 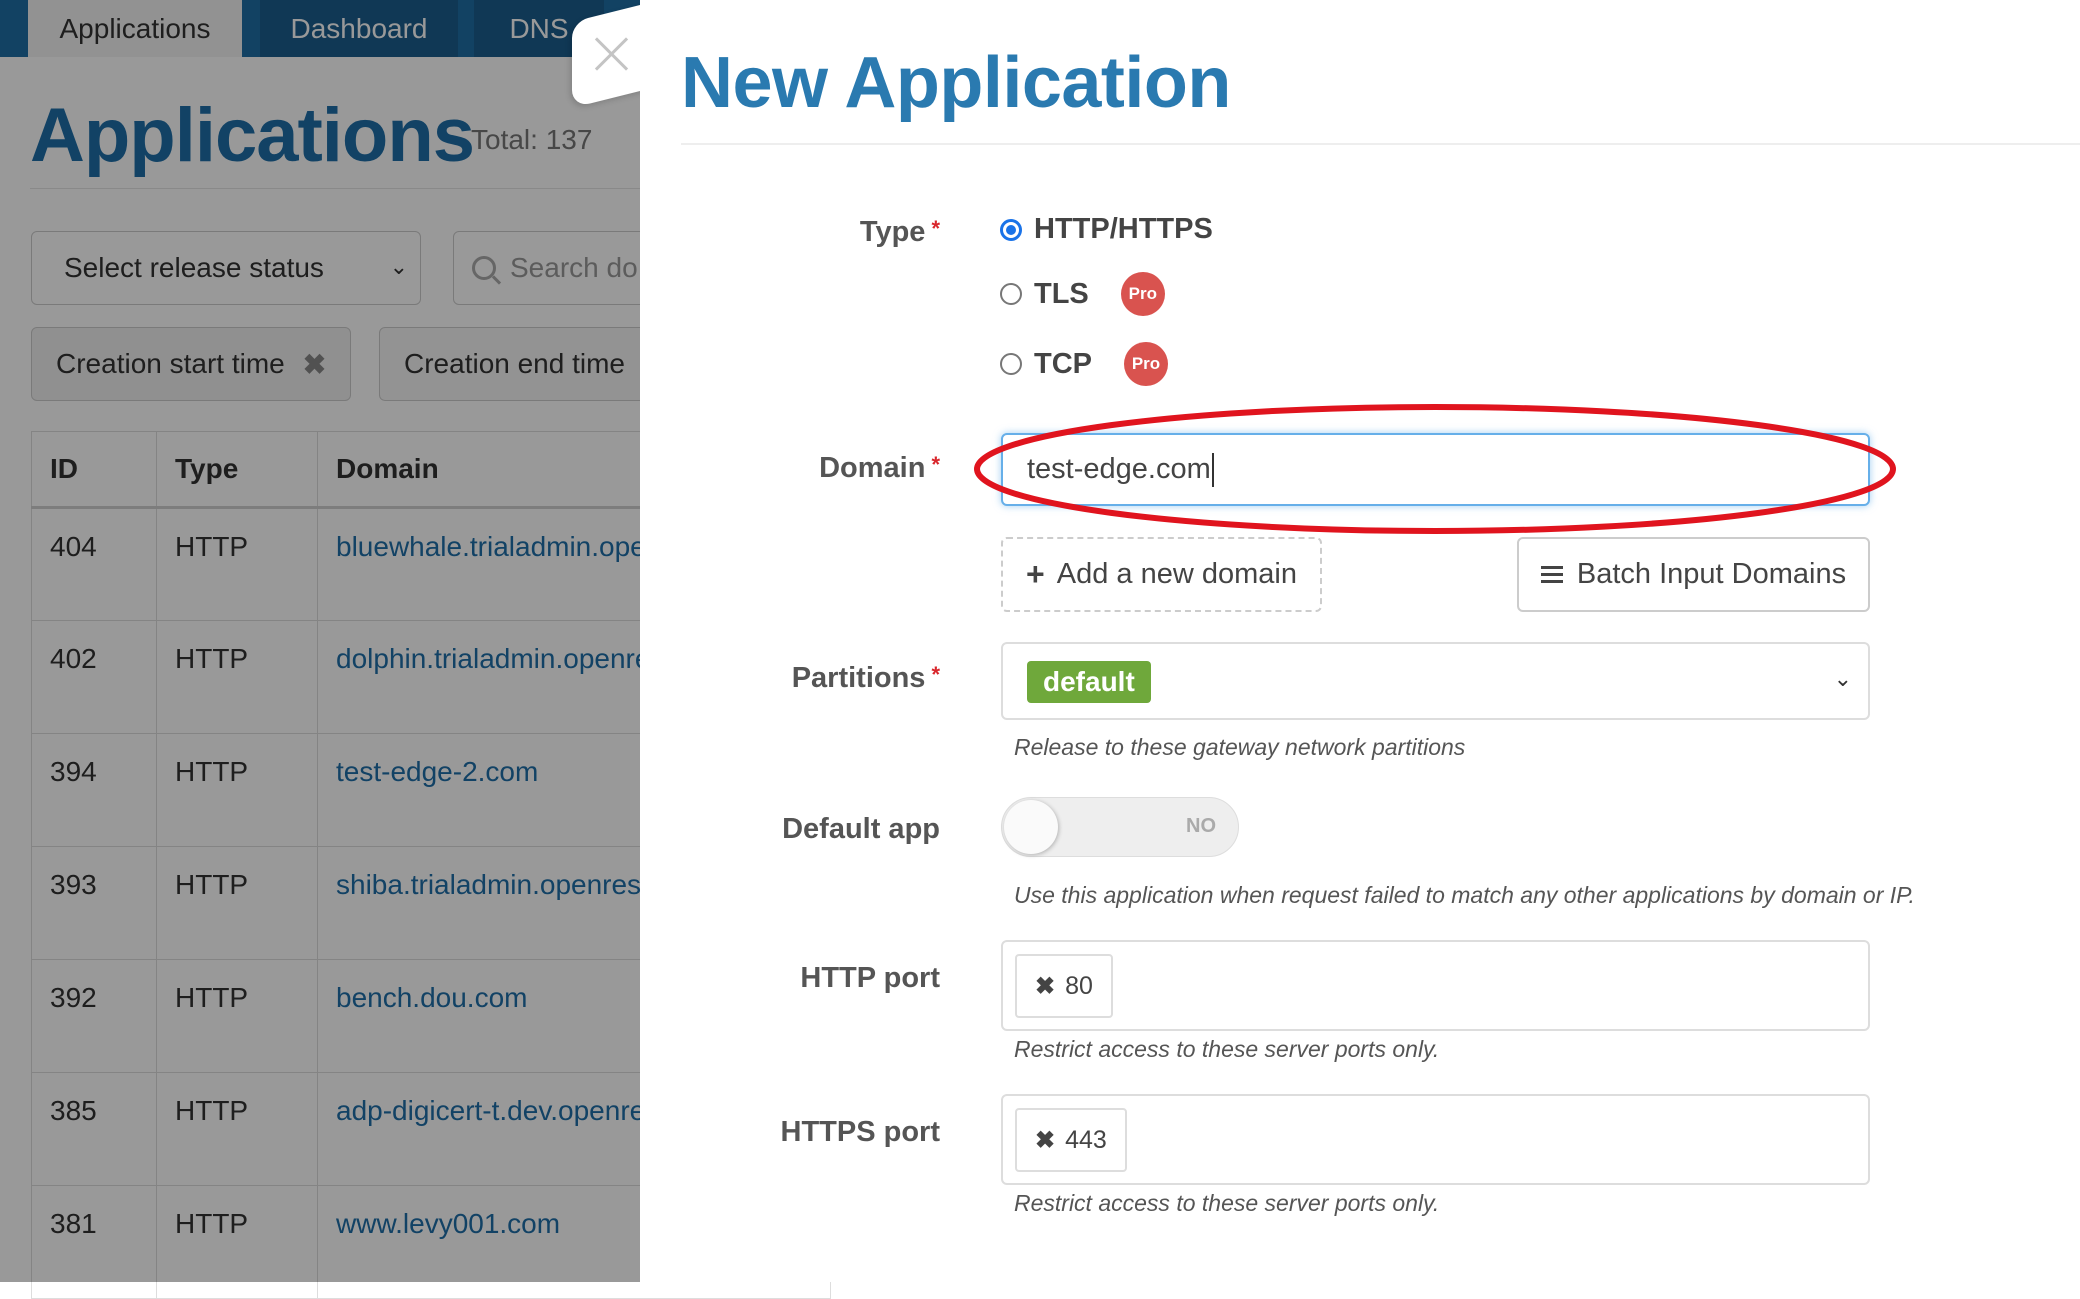 I want to click on type-label: Type *, so click(x=820, y=232).